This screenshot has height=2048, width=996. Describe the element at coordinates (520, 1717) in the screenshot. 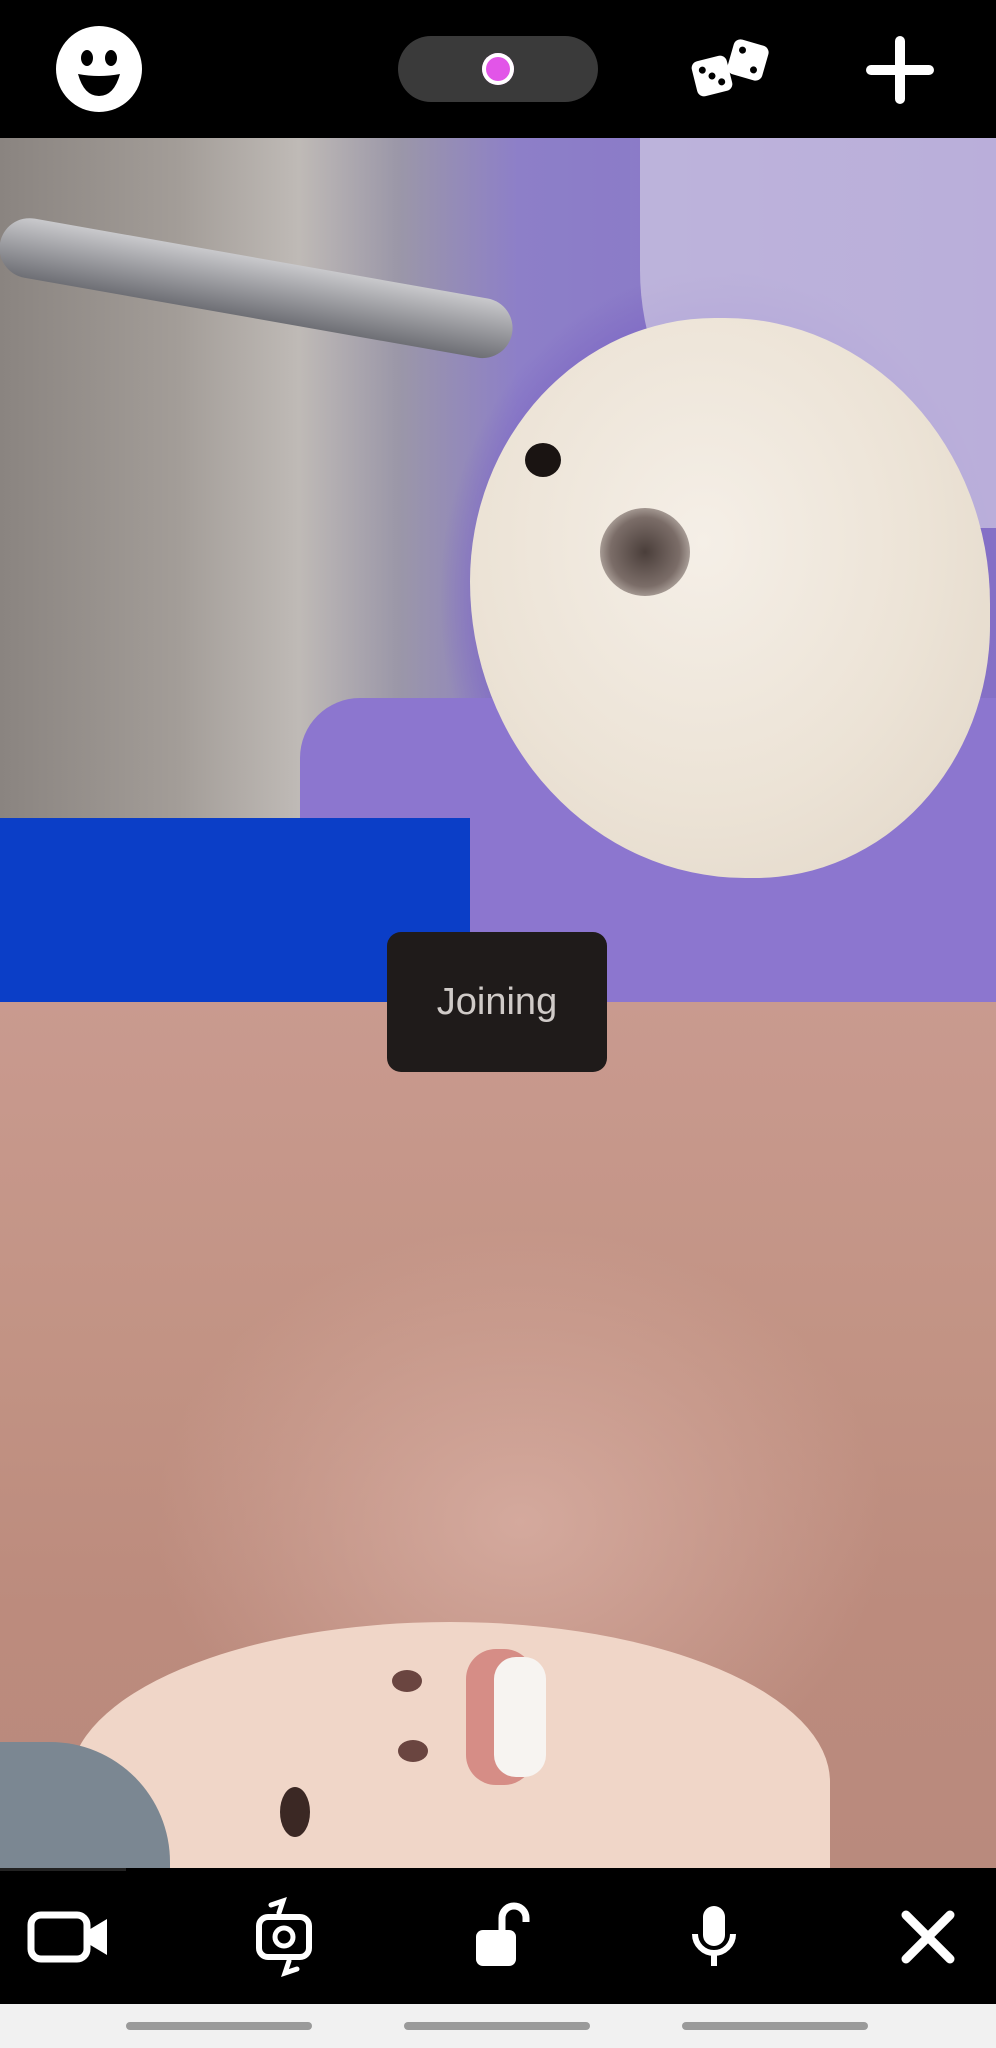

I see `teeth` at that location.